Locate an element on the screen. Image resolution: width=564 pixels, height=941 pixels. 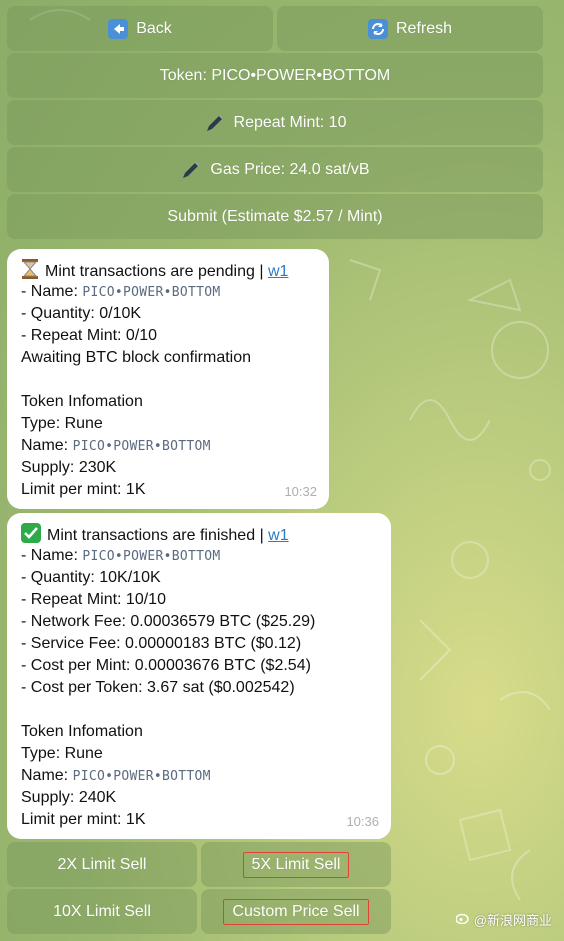
sell-5x-label: 5X Limit Sell is located at coordinates (296, 864).